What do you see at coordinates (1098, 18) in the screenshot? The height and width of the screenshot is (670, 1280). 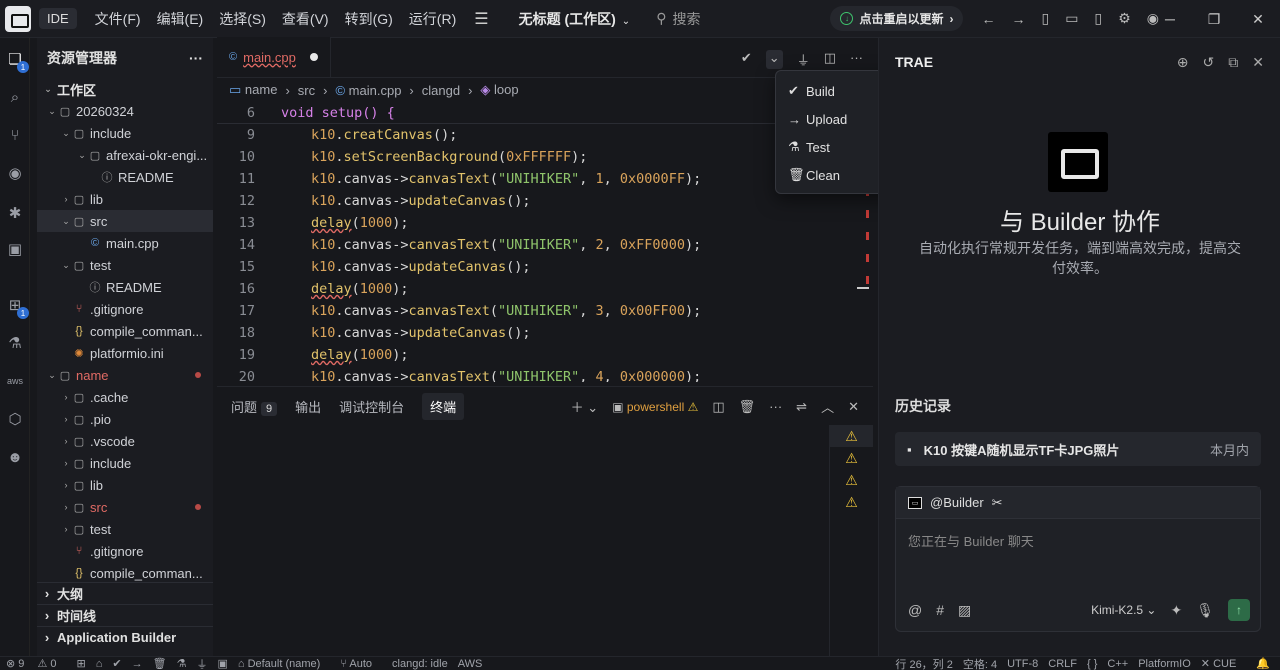 I see `toggle-secondary-icon: ▯` at bounding box center [1098, 18].